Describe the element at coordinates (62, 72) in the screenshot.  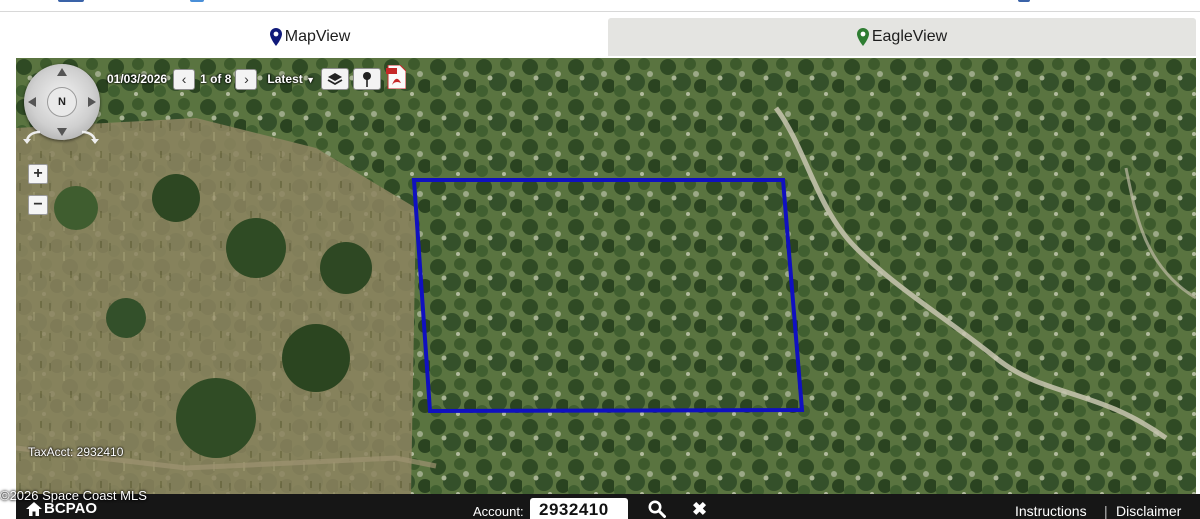
I see `pan-north-icon` at that location.